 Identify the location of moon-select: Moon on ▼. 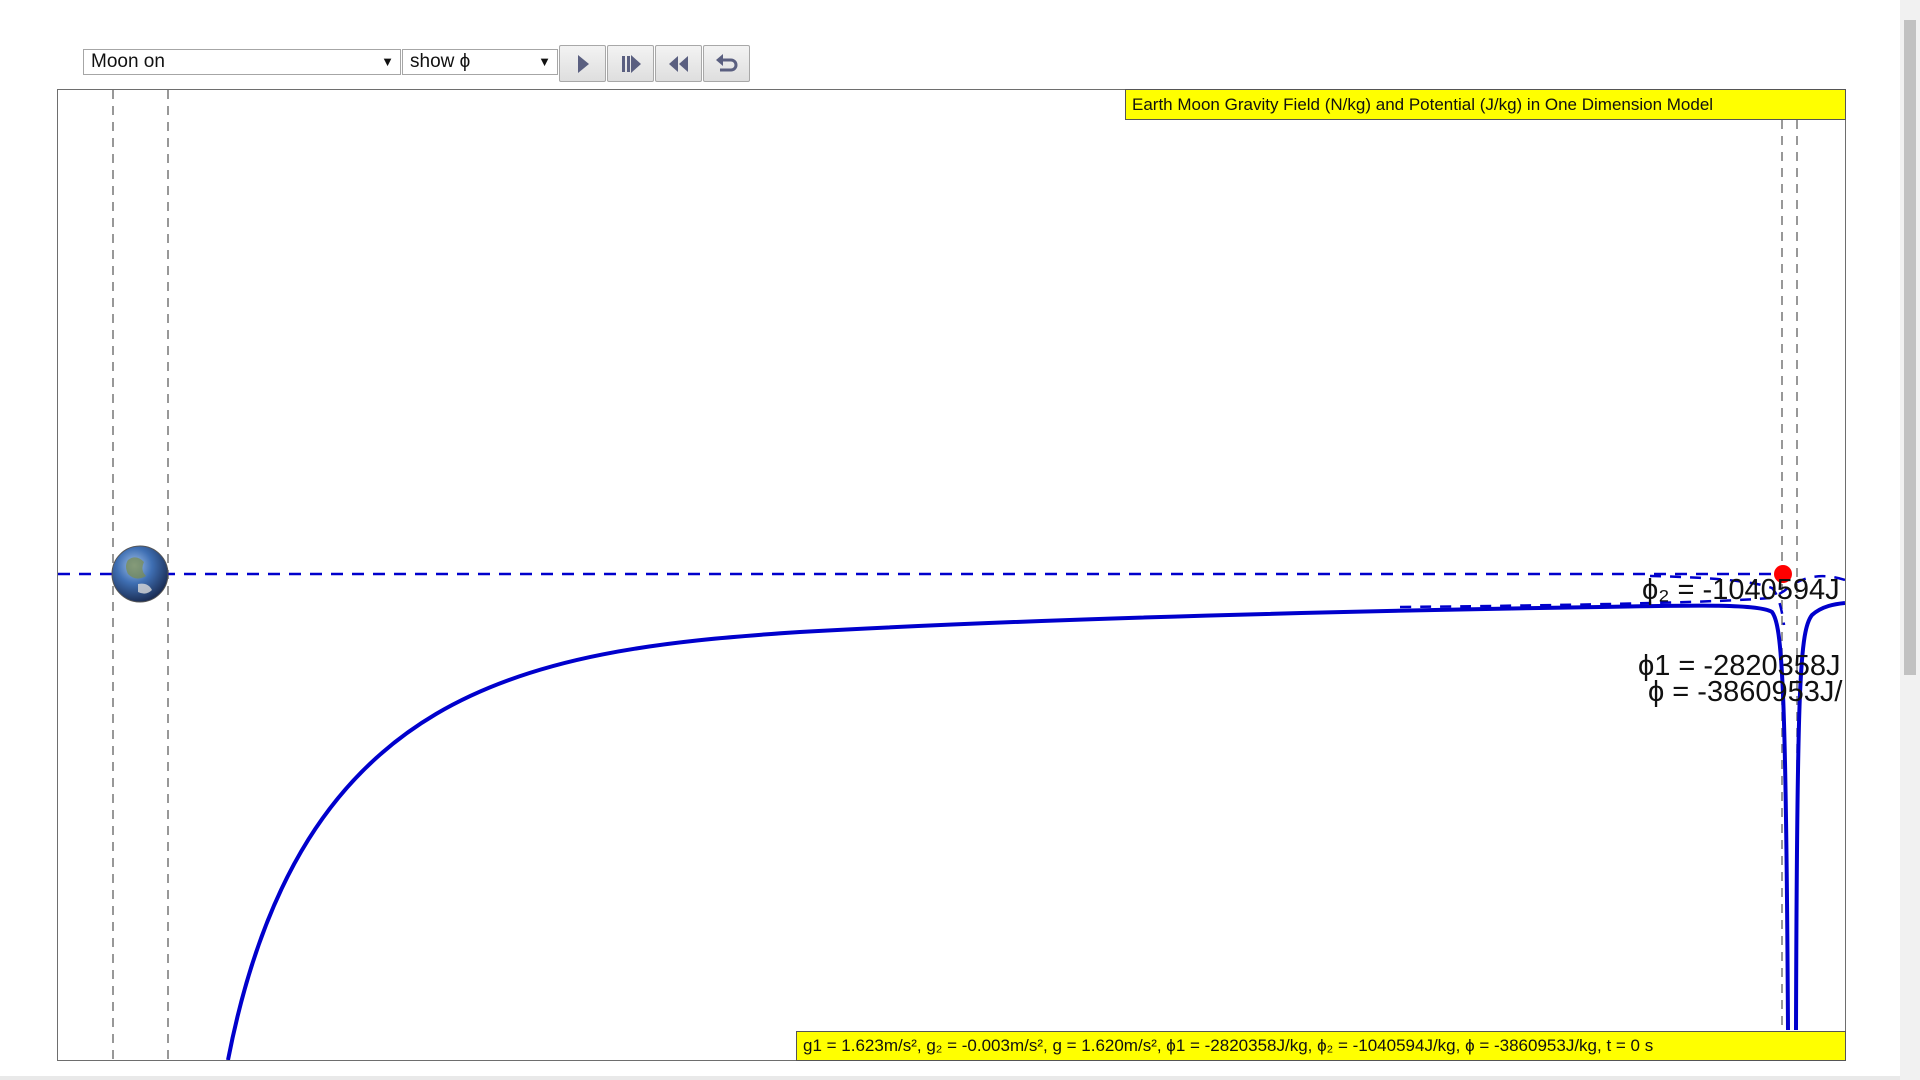
(242, 62).